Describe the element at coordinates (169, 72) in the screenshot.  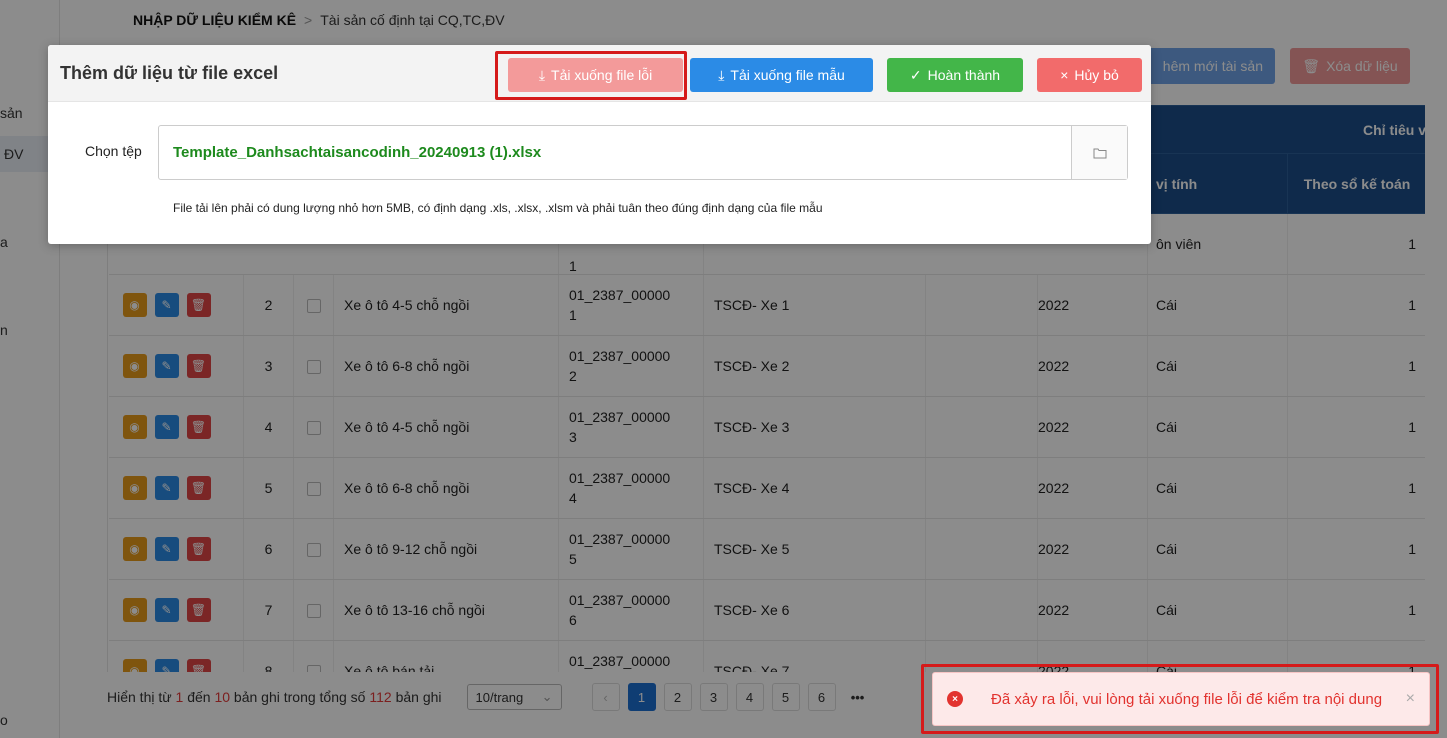
I see `modal-title: Thêm dữ liệu từ file excel` at that location.